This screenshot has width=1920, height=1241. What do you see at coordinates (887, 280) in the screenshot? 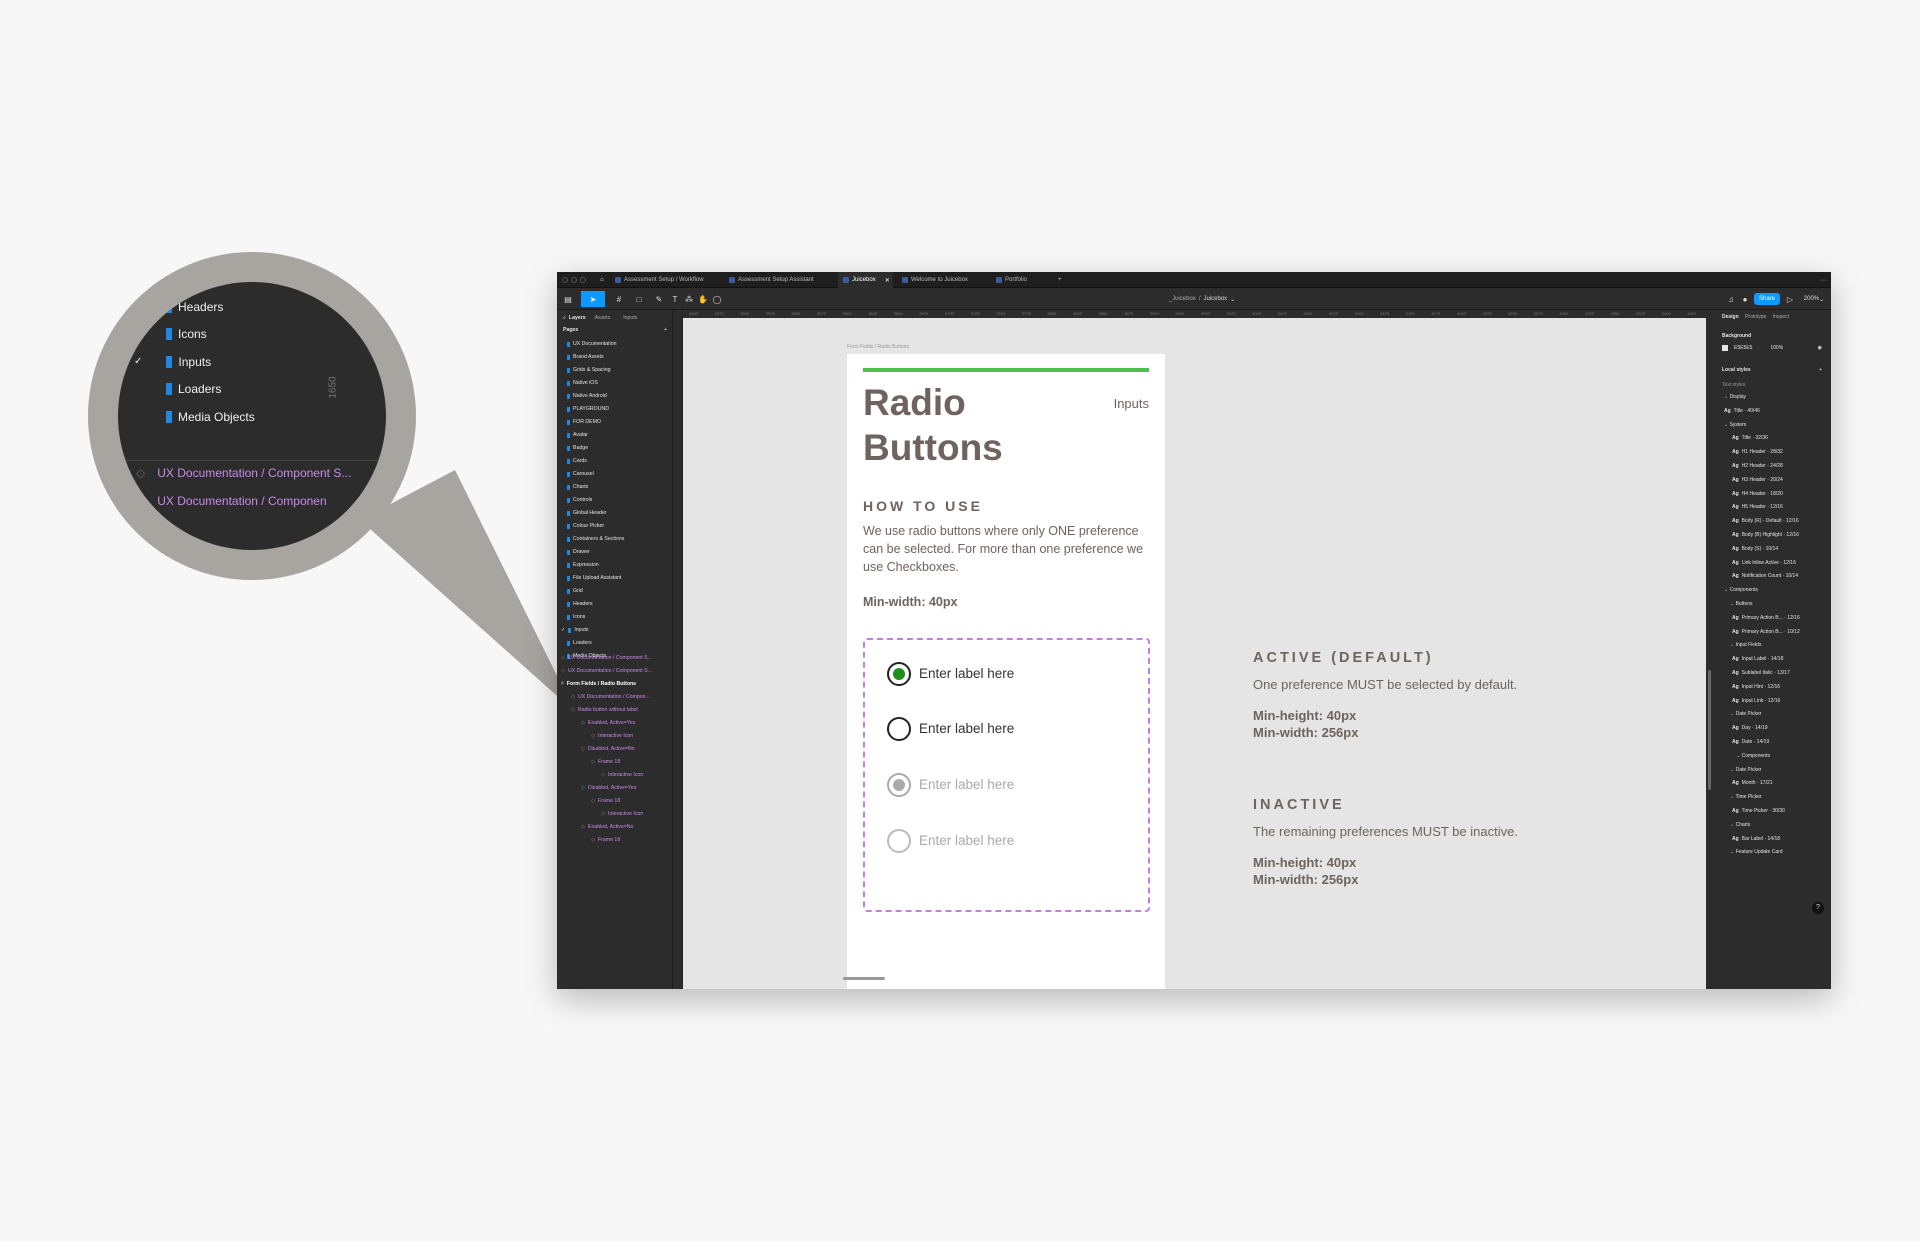
I see `close-tab-icon: ✕` at bounding box center [887, 280].